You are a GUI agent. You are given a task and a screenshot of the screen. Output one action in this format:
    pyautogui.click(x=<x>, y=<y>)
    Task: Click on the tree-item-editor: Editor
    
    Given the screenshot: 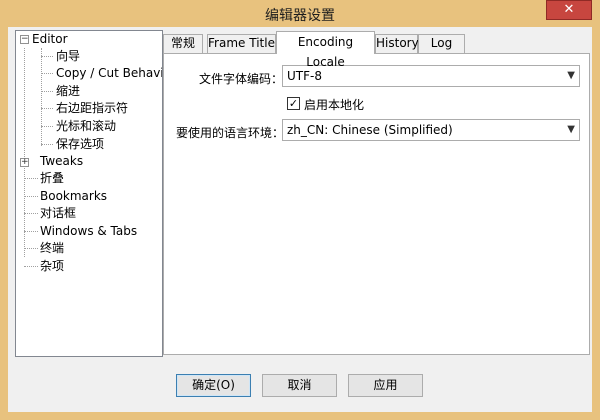 What is the action you would take?
    pyautogui.click(x=50, y=39)
    